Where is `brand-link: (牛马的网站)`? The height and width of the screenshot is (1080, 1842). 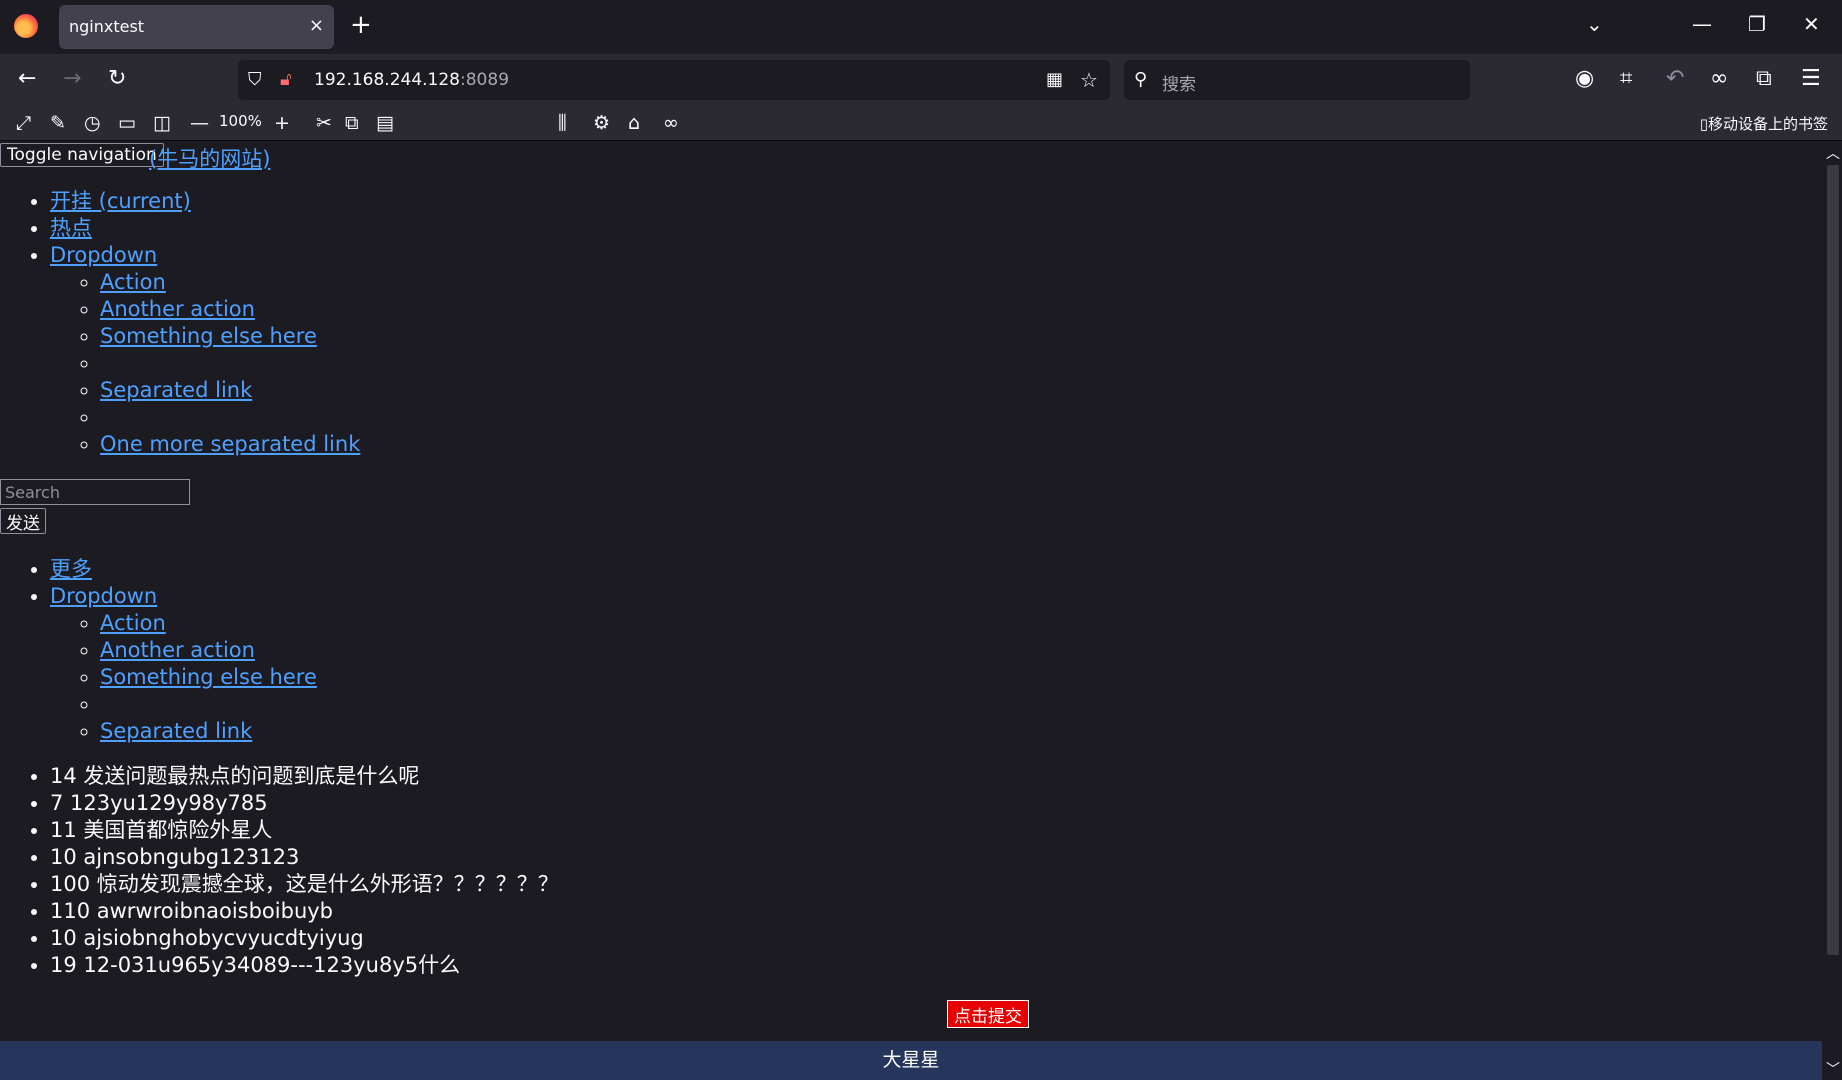 brand-link: (牛马的网站) is located at coordinates (209, 158).